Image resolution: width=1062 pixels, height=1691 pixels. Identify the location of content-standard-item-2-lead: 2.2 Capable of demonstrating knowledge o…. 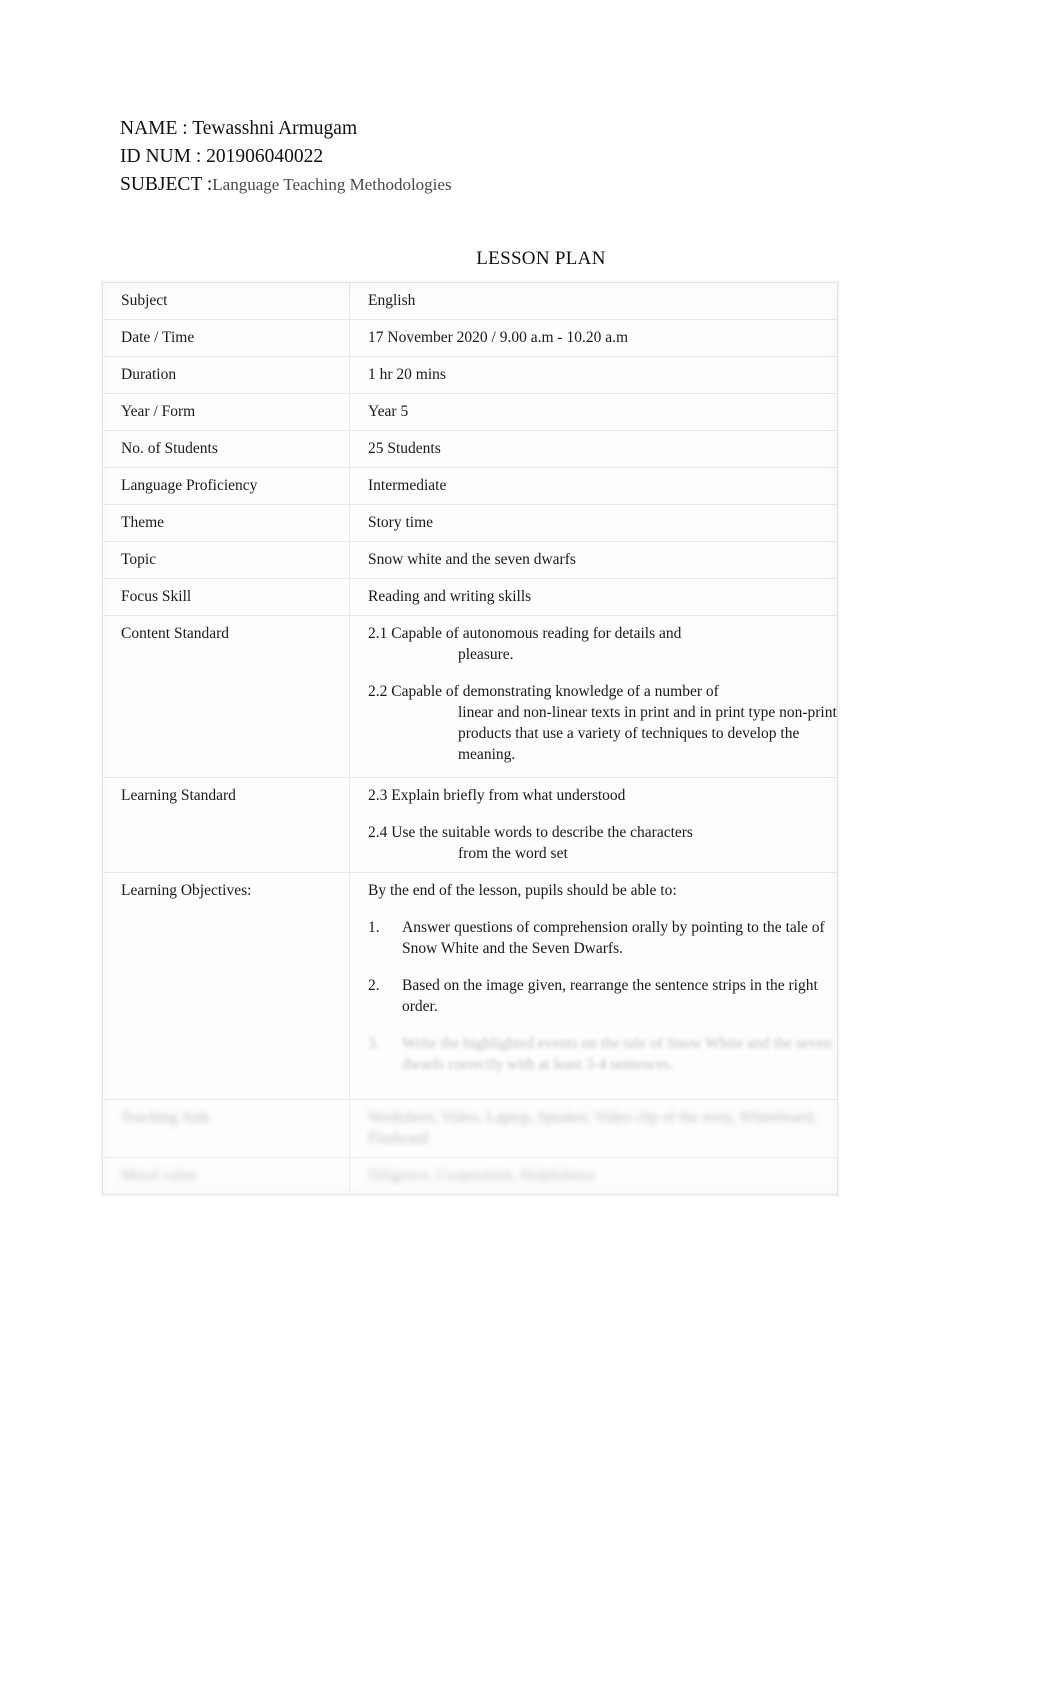
(543, 691).